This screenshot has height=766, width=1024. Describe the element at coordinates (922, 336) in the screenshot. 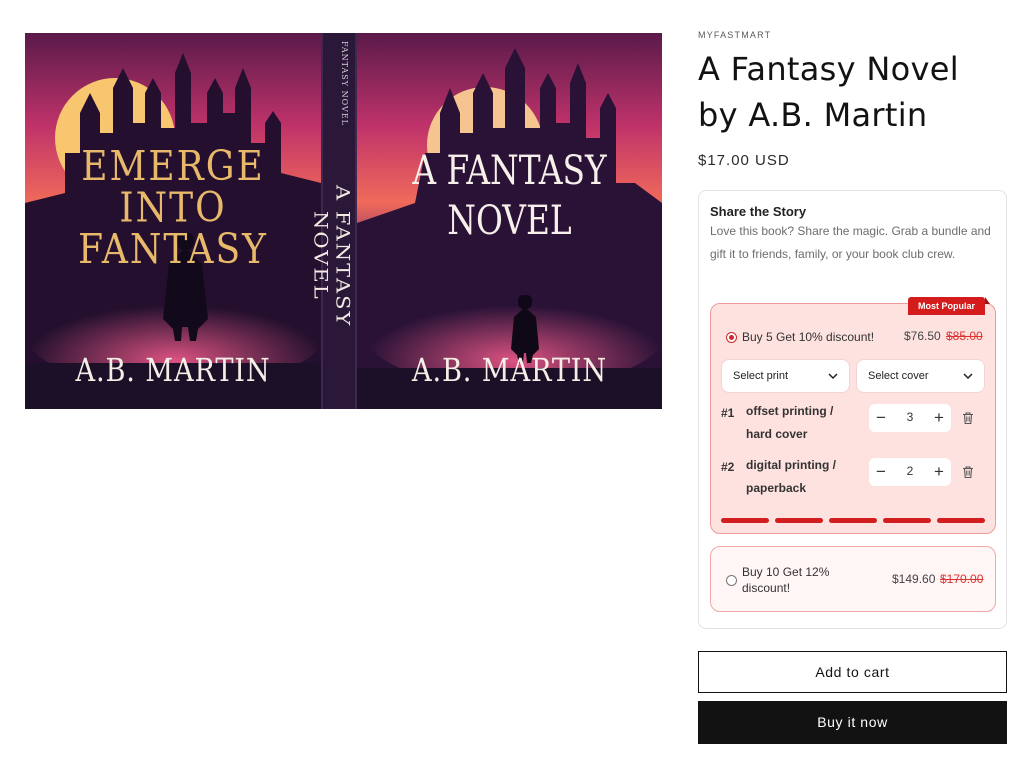

I see `offer-price: $76.50` at that location.